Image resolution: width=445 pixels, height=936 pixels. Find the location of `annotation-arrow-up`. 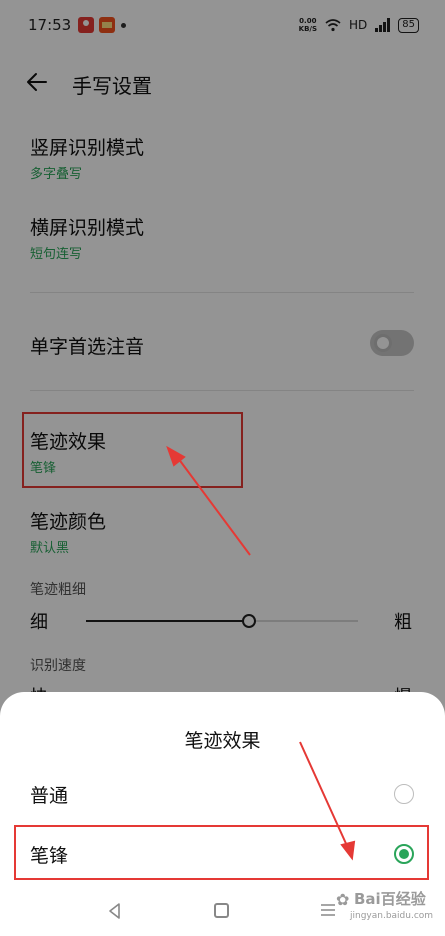

annotation-arrow-up is located at coordinates (208, 500).